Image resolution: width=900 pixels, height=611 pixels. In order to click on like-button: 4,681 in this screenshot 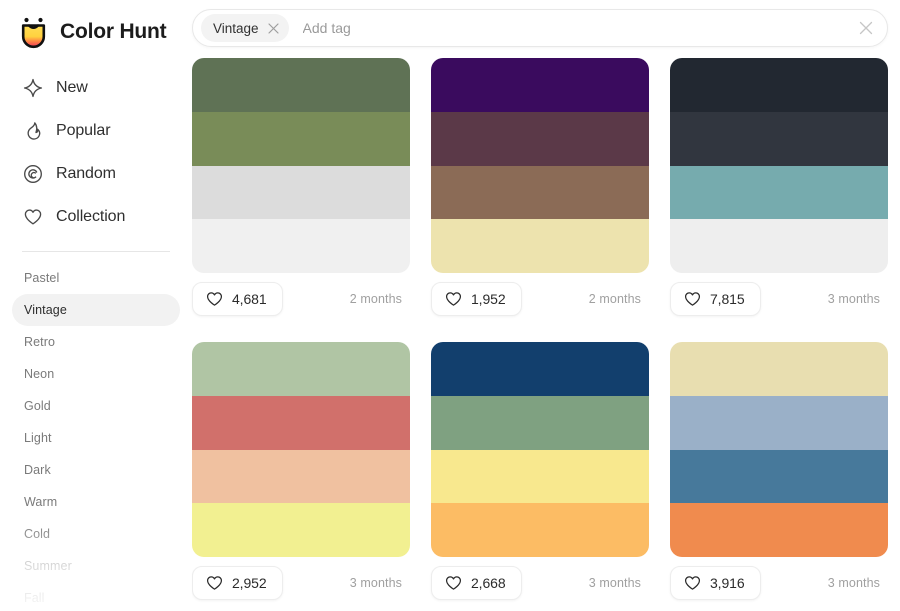, I will do `click(237, 299)`.